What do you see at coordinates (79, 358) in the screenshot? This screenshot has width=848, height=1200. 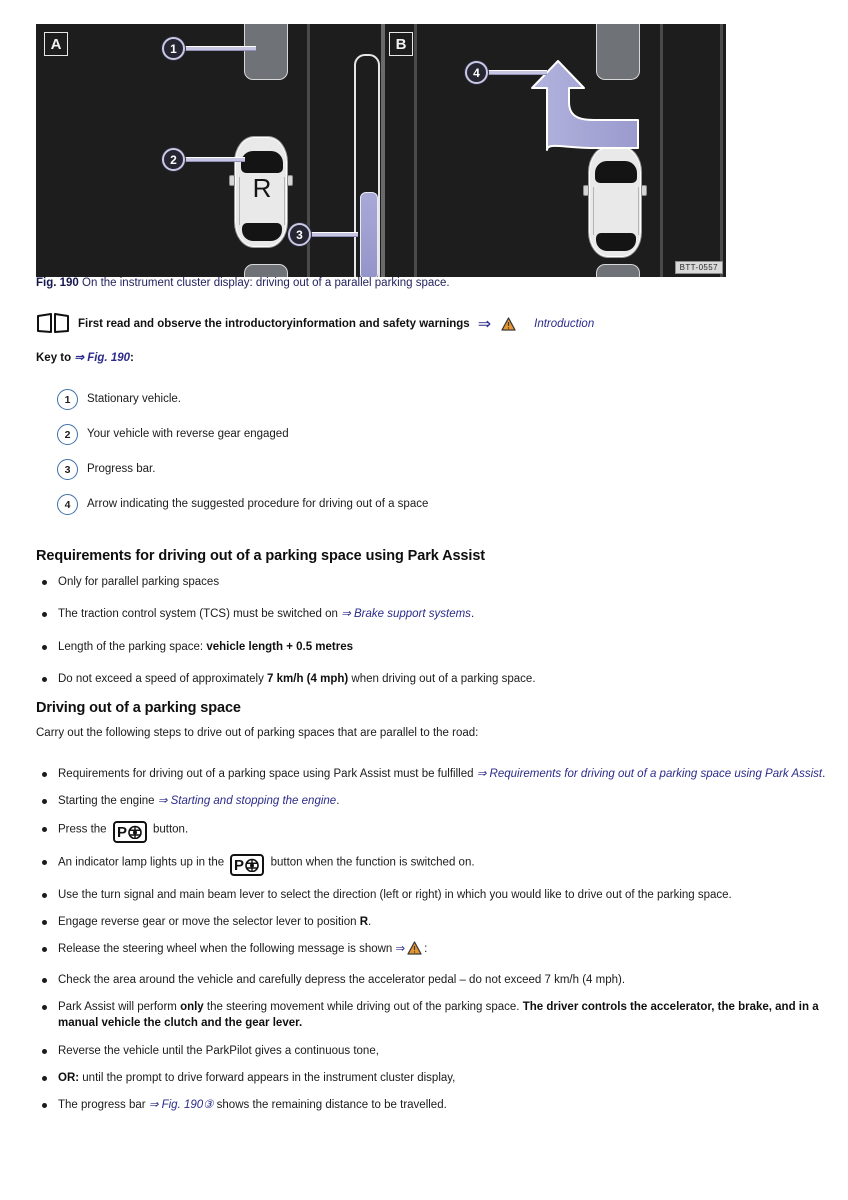 I see `key-to-arrow: ⇒` at bounding box center [79, 358].